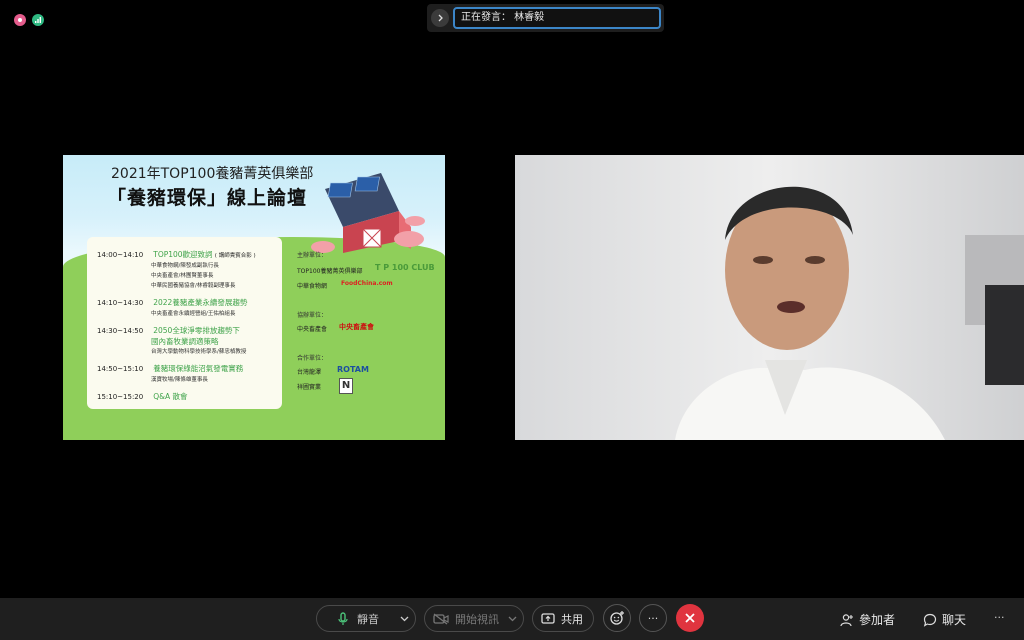 This screenshot has height=640, width=1024. Describe the element at coordinates (999, 617) in the screenshot. I see `overflow-menu-button: ···` at that location.